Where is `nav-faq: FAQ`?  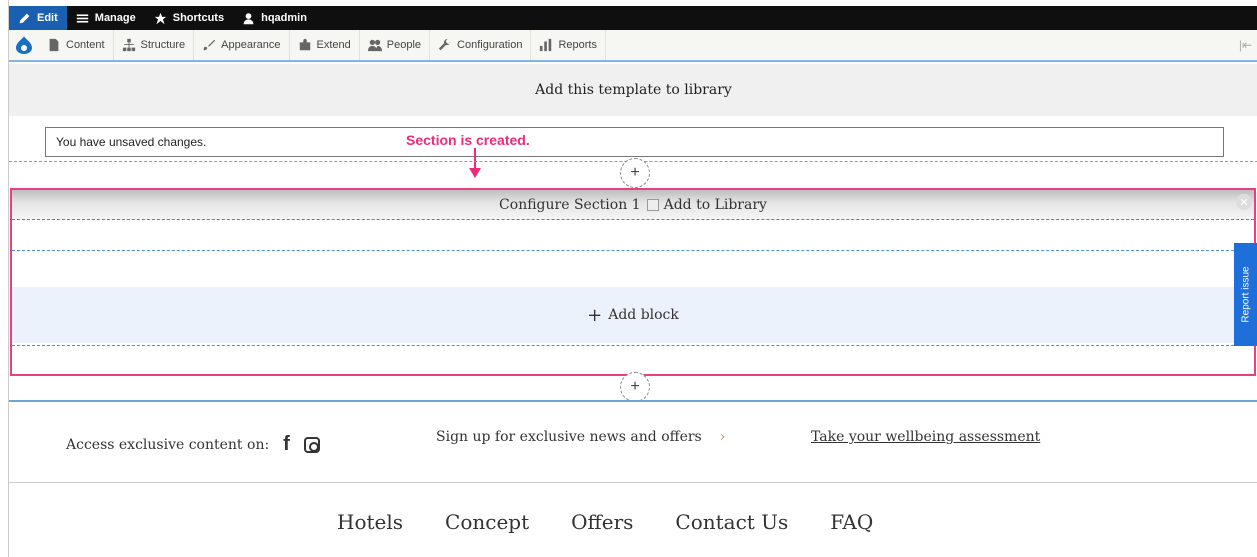 nav-faq: FAQ is located at coordinates (851, 522).